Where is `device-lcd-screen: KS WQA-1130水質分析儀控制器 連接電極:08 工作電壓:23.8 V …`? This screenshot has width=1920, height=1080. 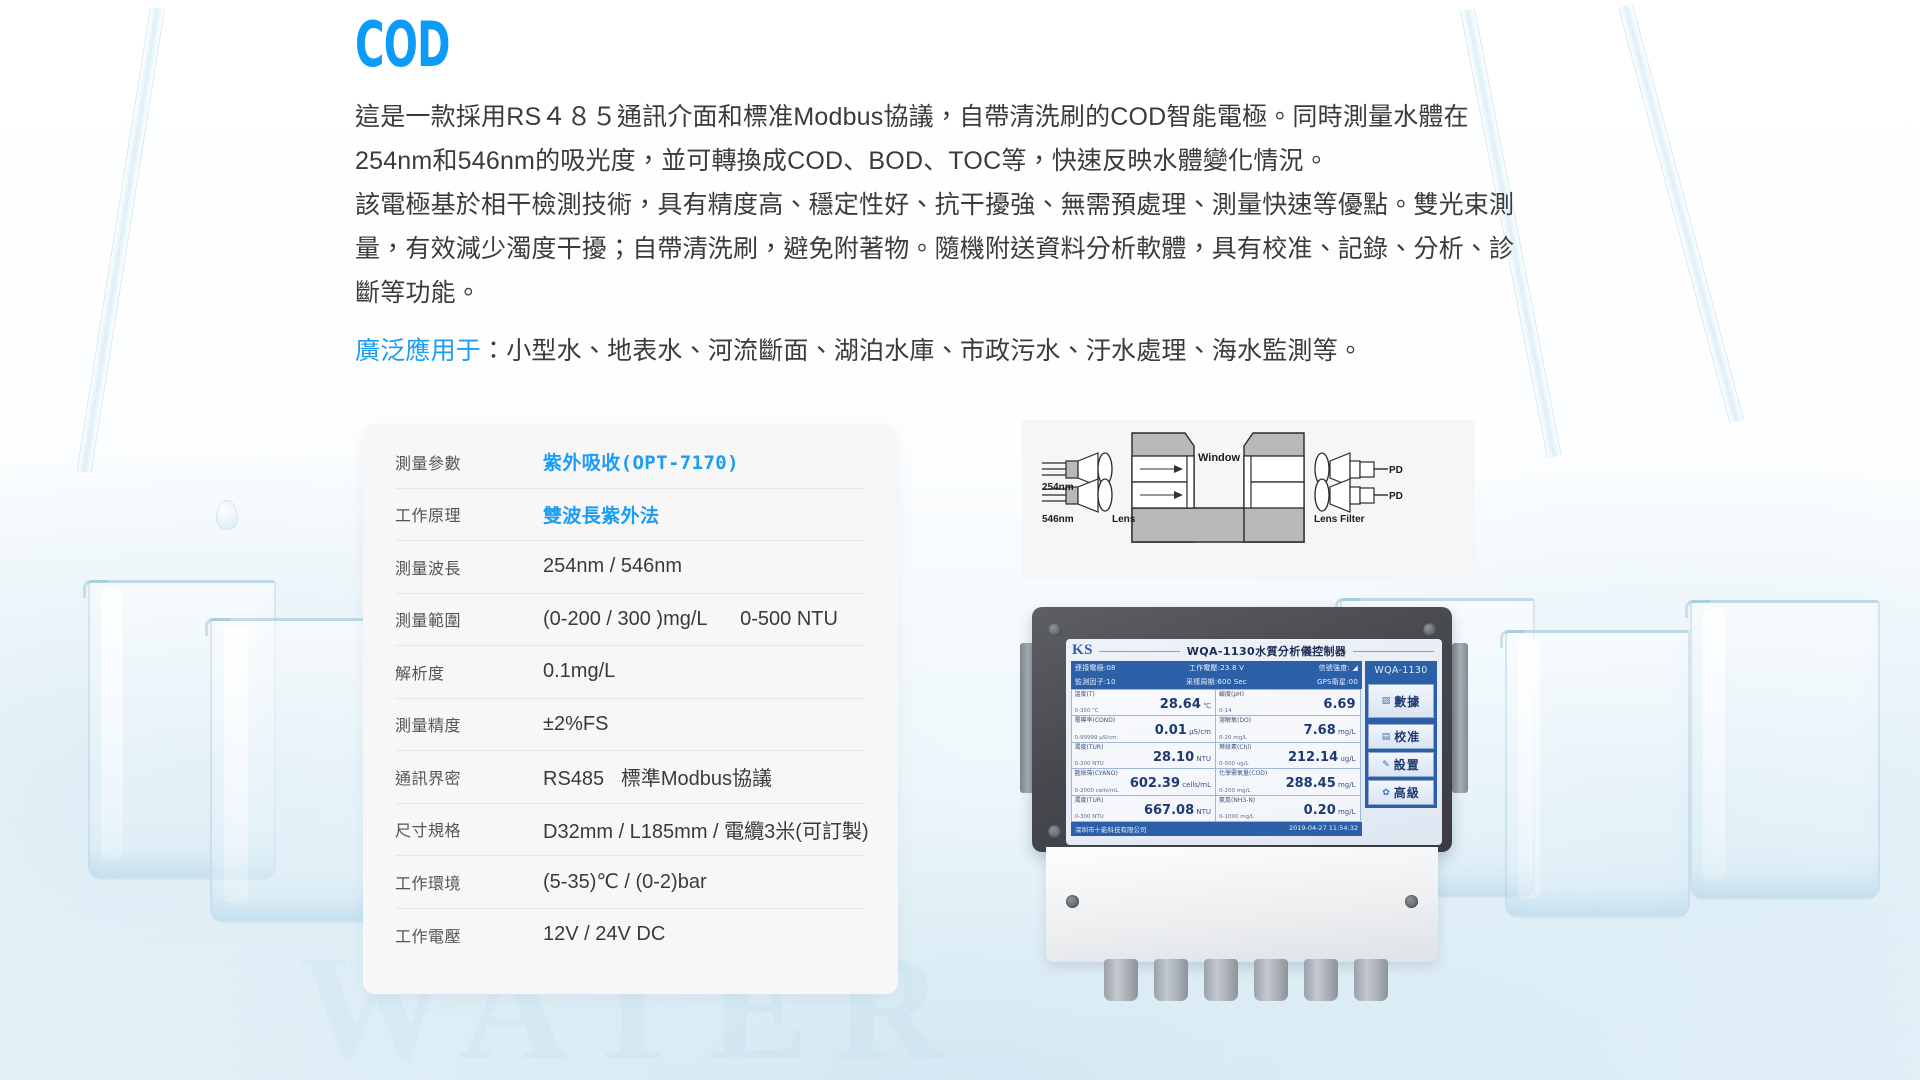
device-lcd-screen: KS WQA-1130水質分析儀控制器 連接電極:08 工作電壓:23.8 V … is located at coordinates (1254, 742).